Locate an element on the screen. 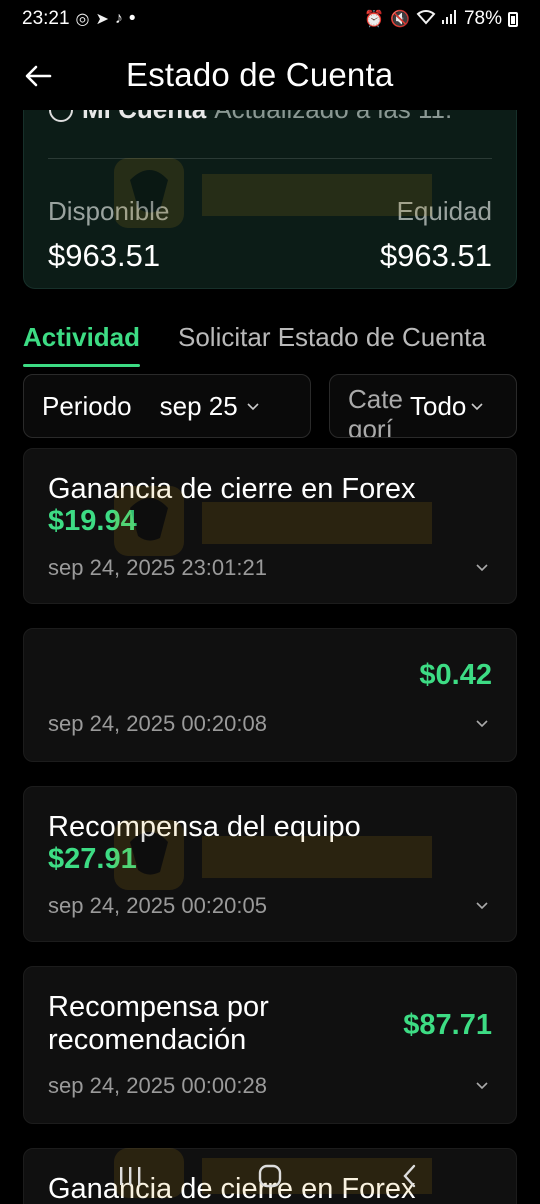 The width and height of the screenshot is (540, 1204). transaction-title: Ganancia de cierre en Forex is located at coordinates (232, 489).